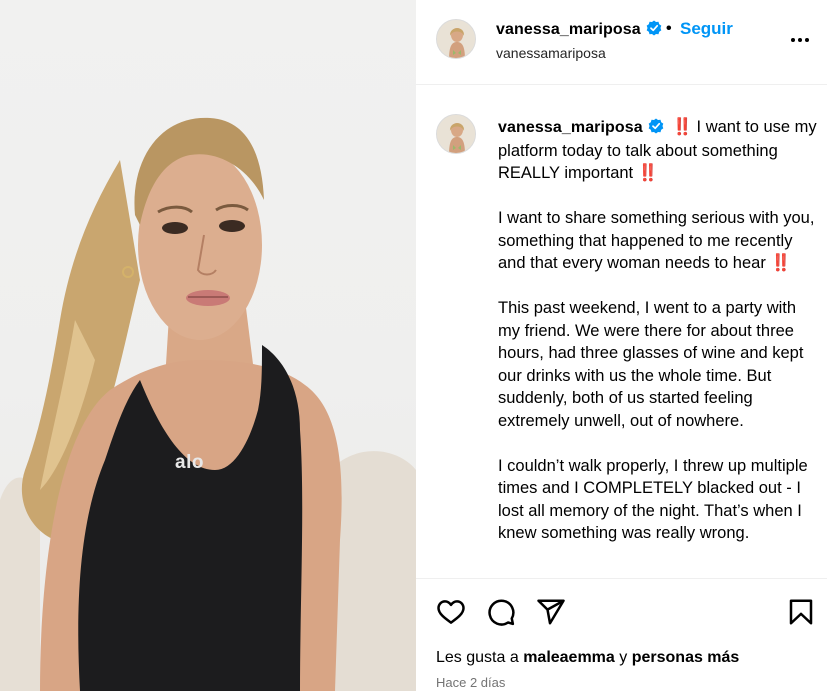 The height and width of the screenshot is (691, 827). Describe the element at coordinates (706, 29) in the screenshot. I see `follow-button: Seguir` at that location.